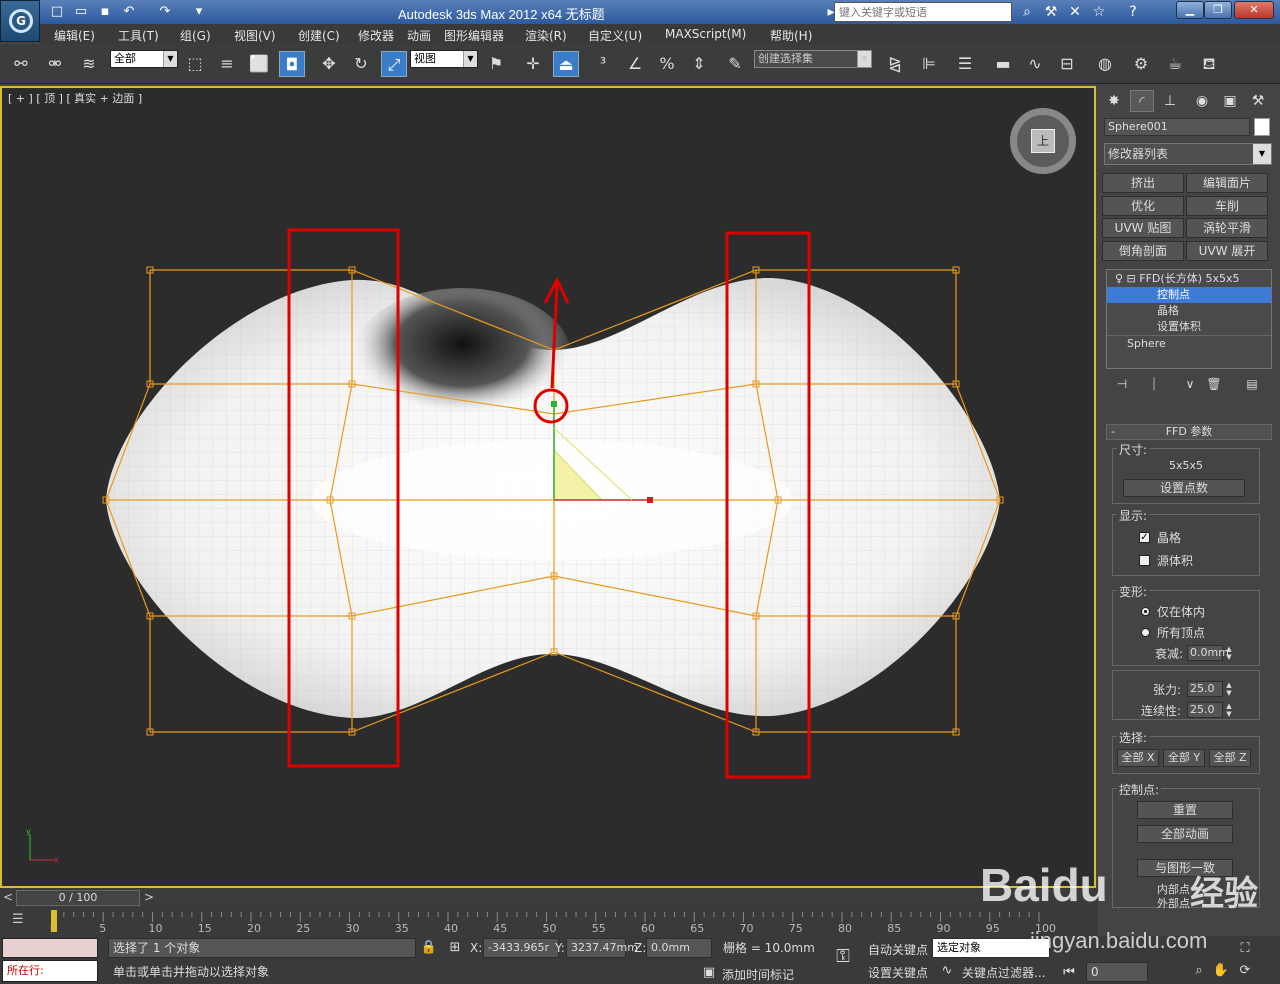 Image resolution: width=1280 pixels, height=984 pixels. What do you see at coordinates (1099, 12) in the screenshot?
I see `favorites-icon: ☆` at bounding box center [1099, 12].